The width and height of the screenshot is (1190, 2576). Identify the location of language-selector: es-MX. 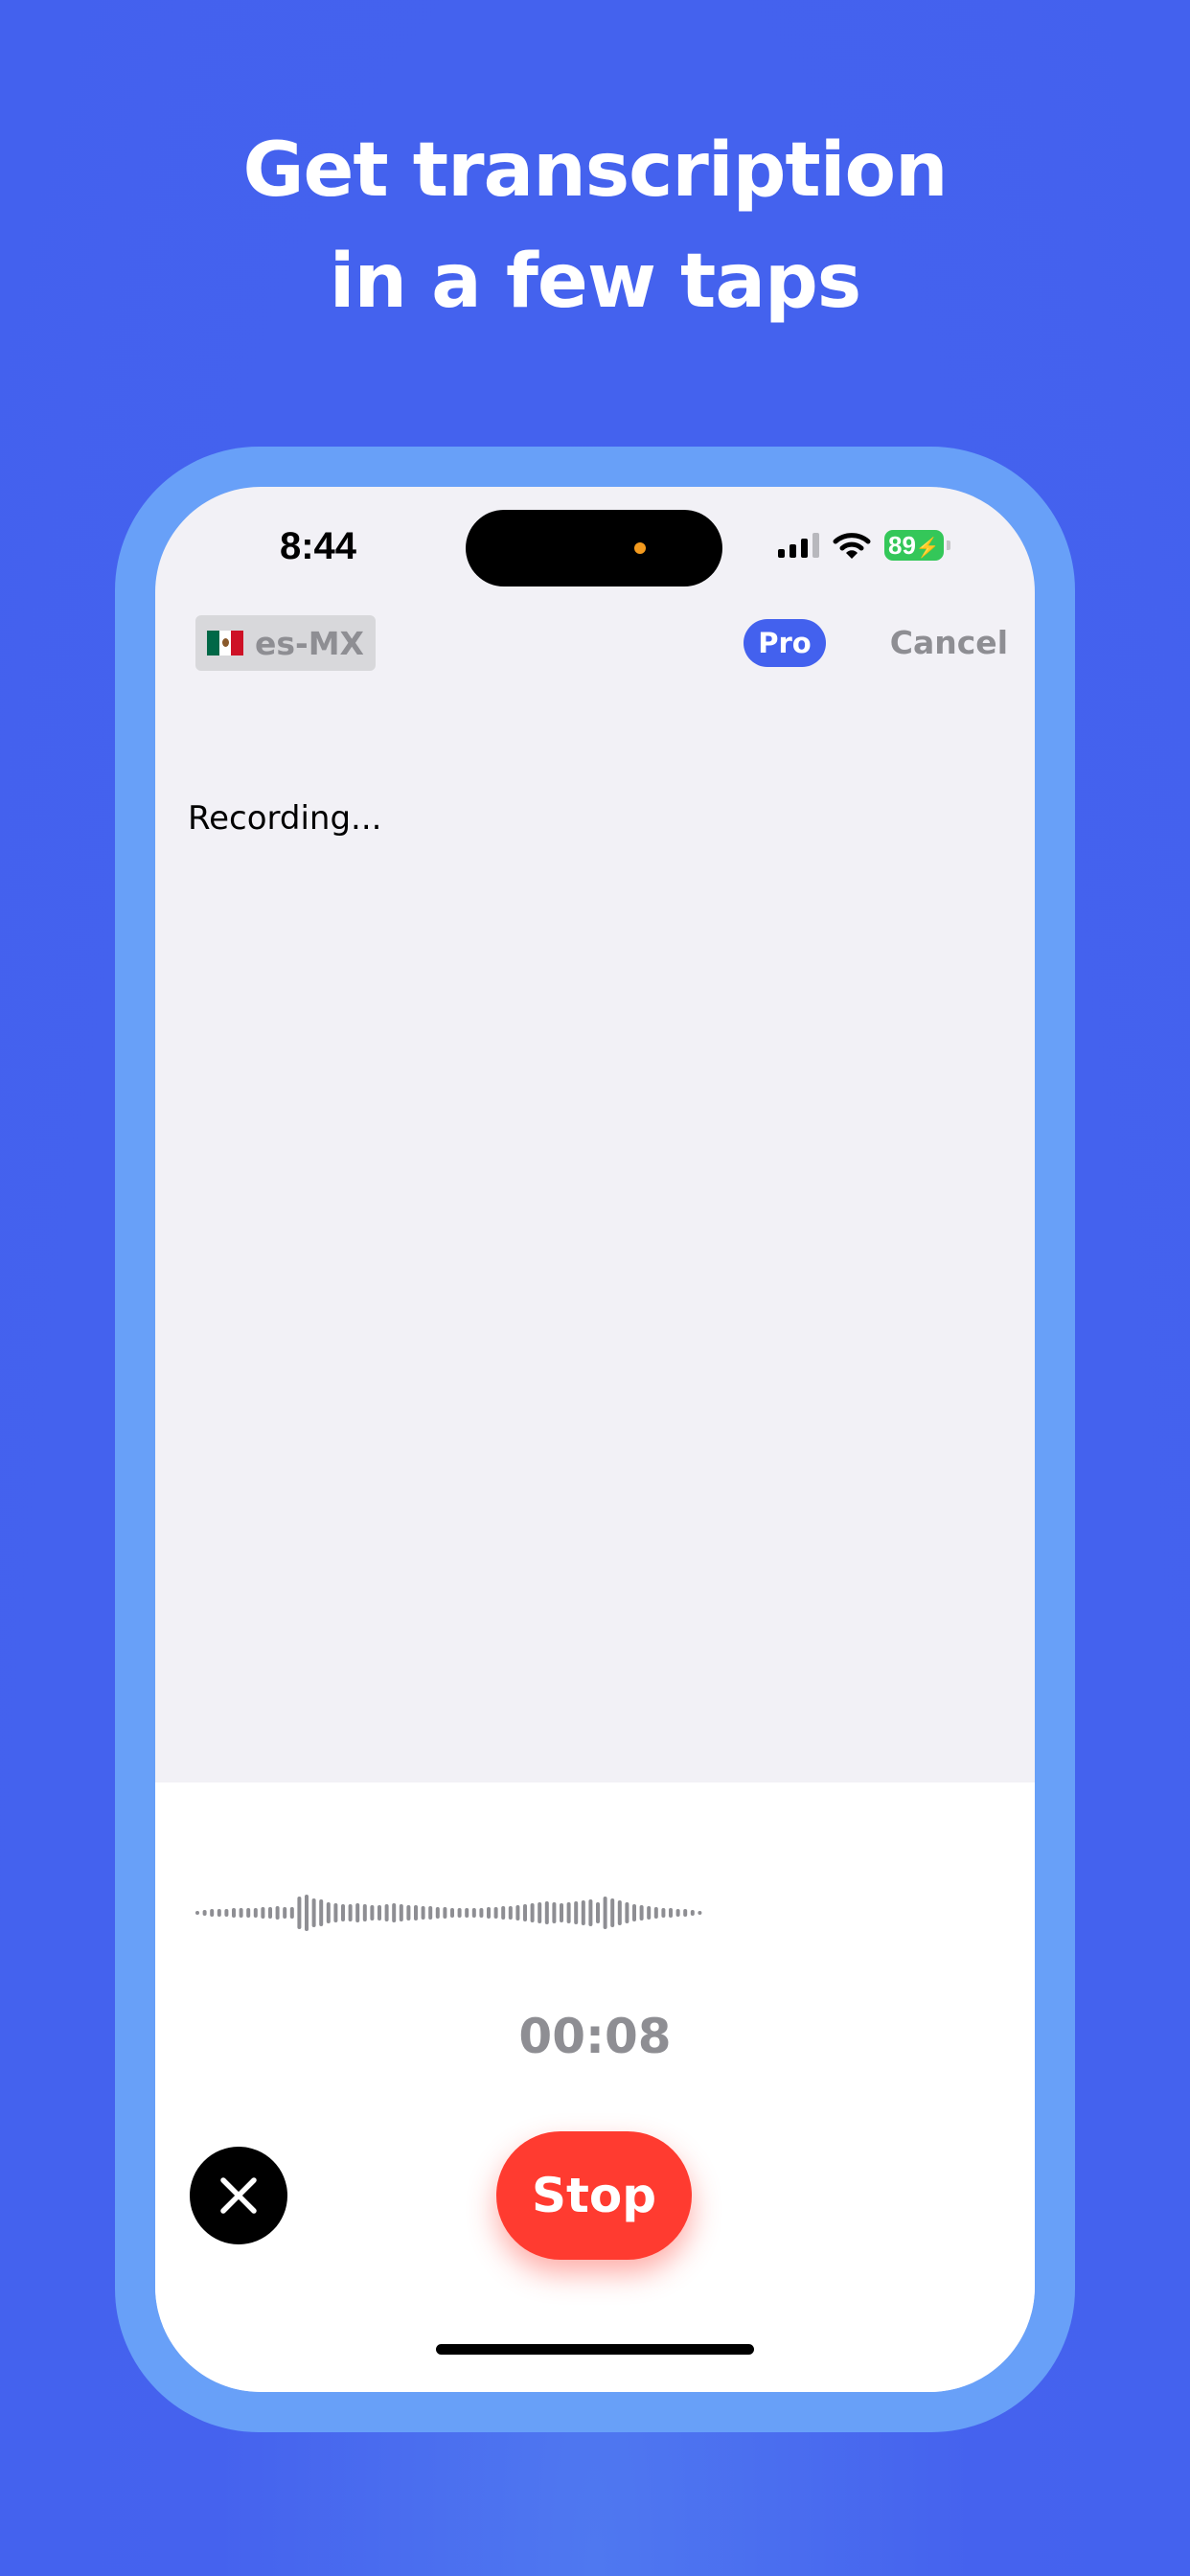
(286, 643).